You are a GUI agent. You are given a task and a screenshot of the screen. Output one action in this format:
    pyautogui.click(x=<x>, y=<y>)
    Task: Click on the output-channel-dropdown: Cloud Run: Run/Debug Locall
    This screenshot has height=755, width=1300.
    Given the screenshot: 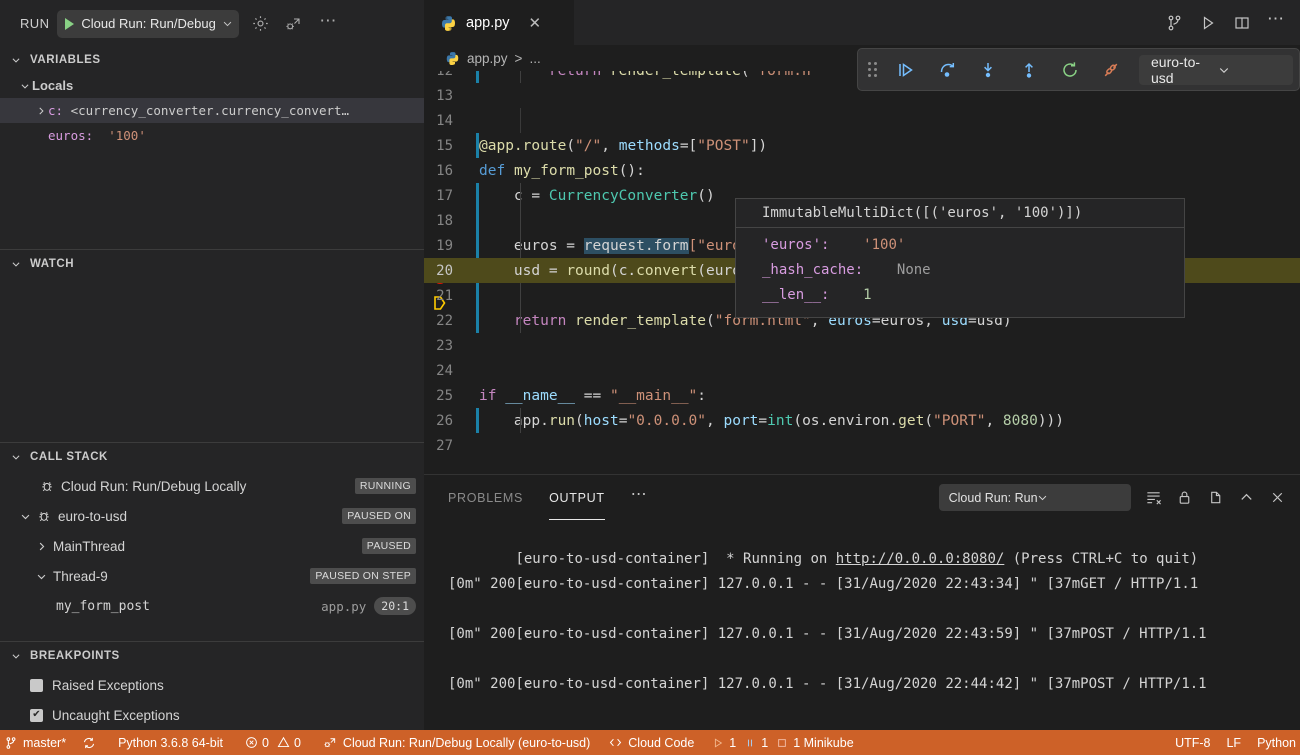 What is the action you would take?
    pyautogui.click(x=1034, y=497)
    